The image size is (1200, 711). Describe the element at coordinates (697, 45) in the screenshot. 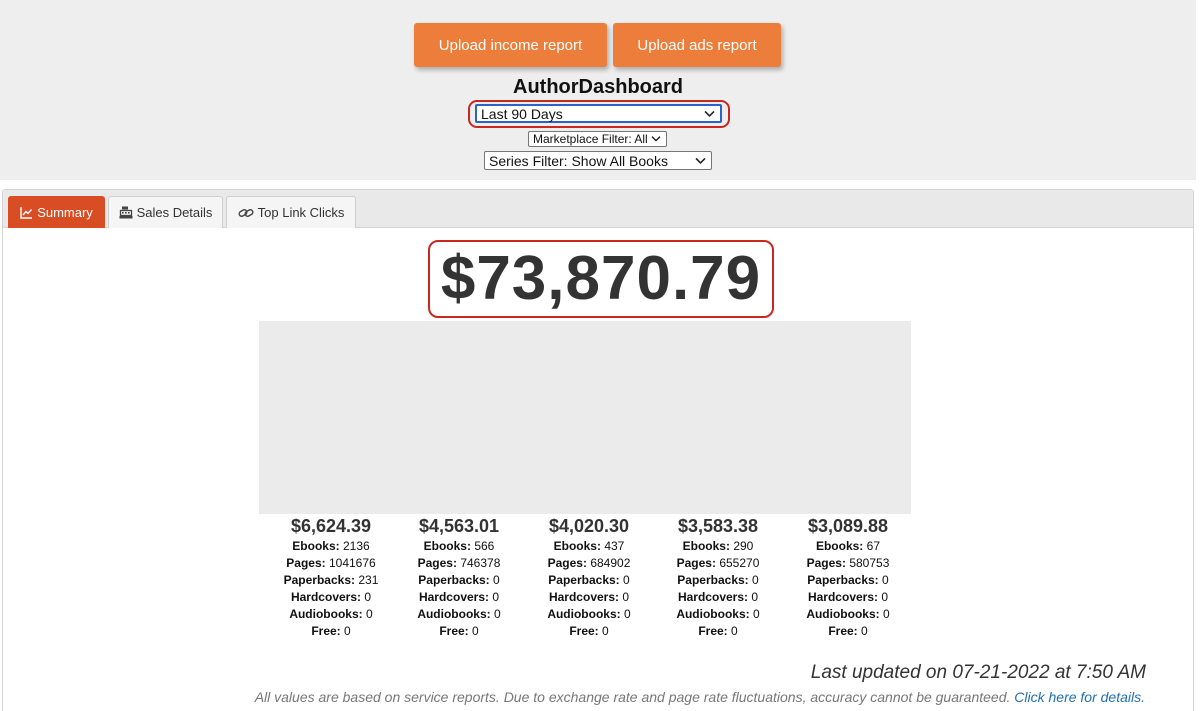

I see `upload-ads-report-button: Upload ads report` at that location.